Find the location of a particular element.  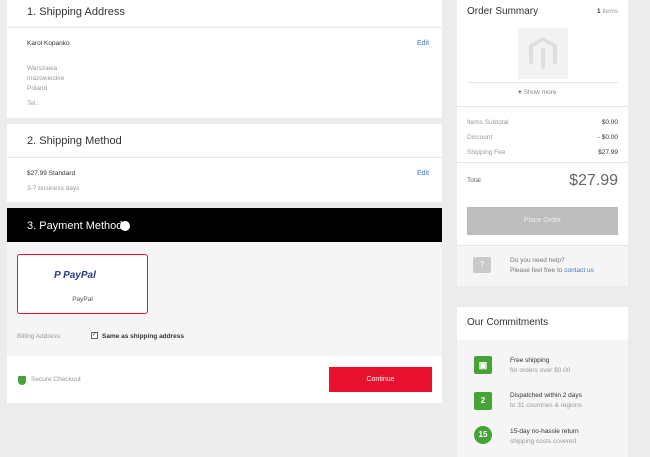

item-count: 1 items is located at coordinates (607, 11).